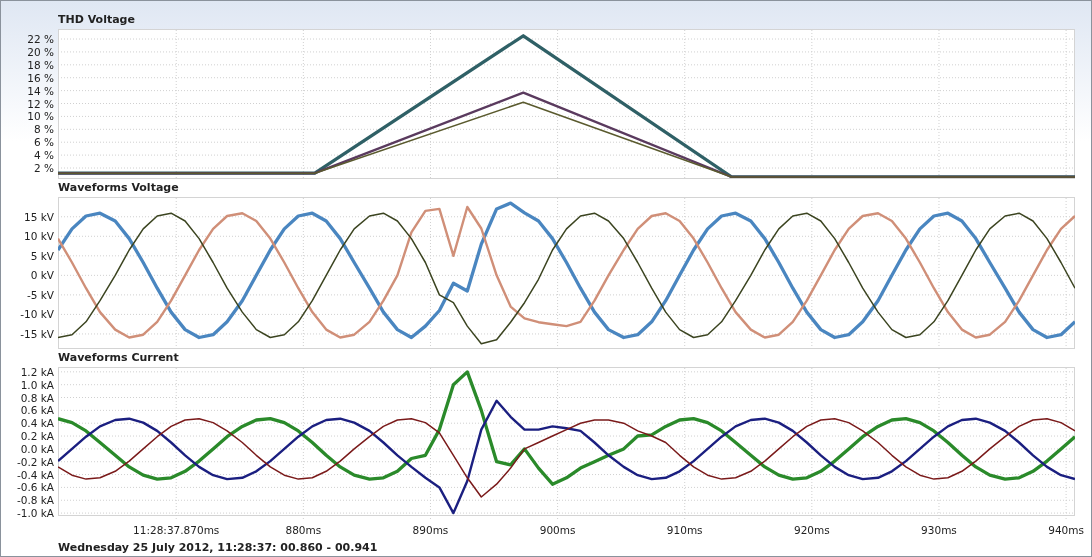 The image size is (1092, 557). I want to click on axis-label: 8 %, so click(44, 129).